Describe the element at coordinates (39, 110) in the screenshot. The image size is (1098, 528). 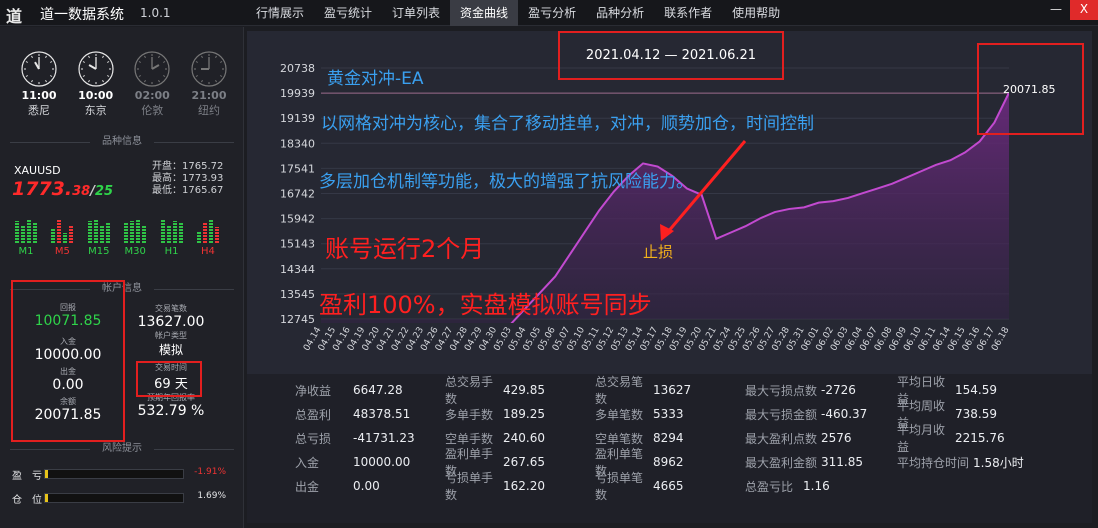
I see `clock-city: 悉尼` at that location.